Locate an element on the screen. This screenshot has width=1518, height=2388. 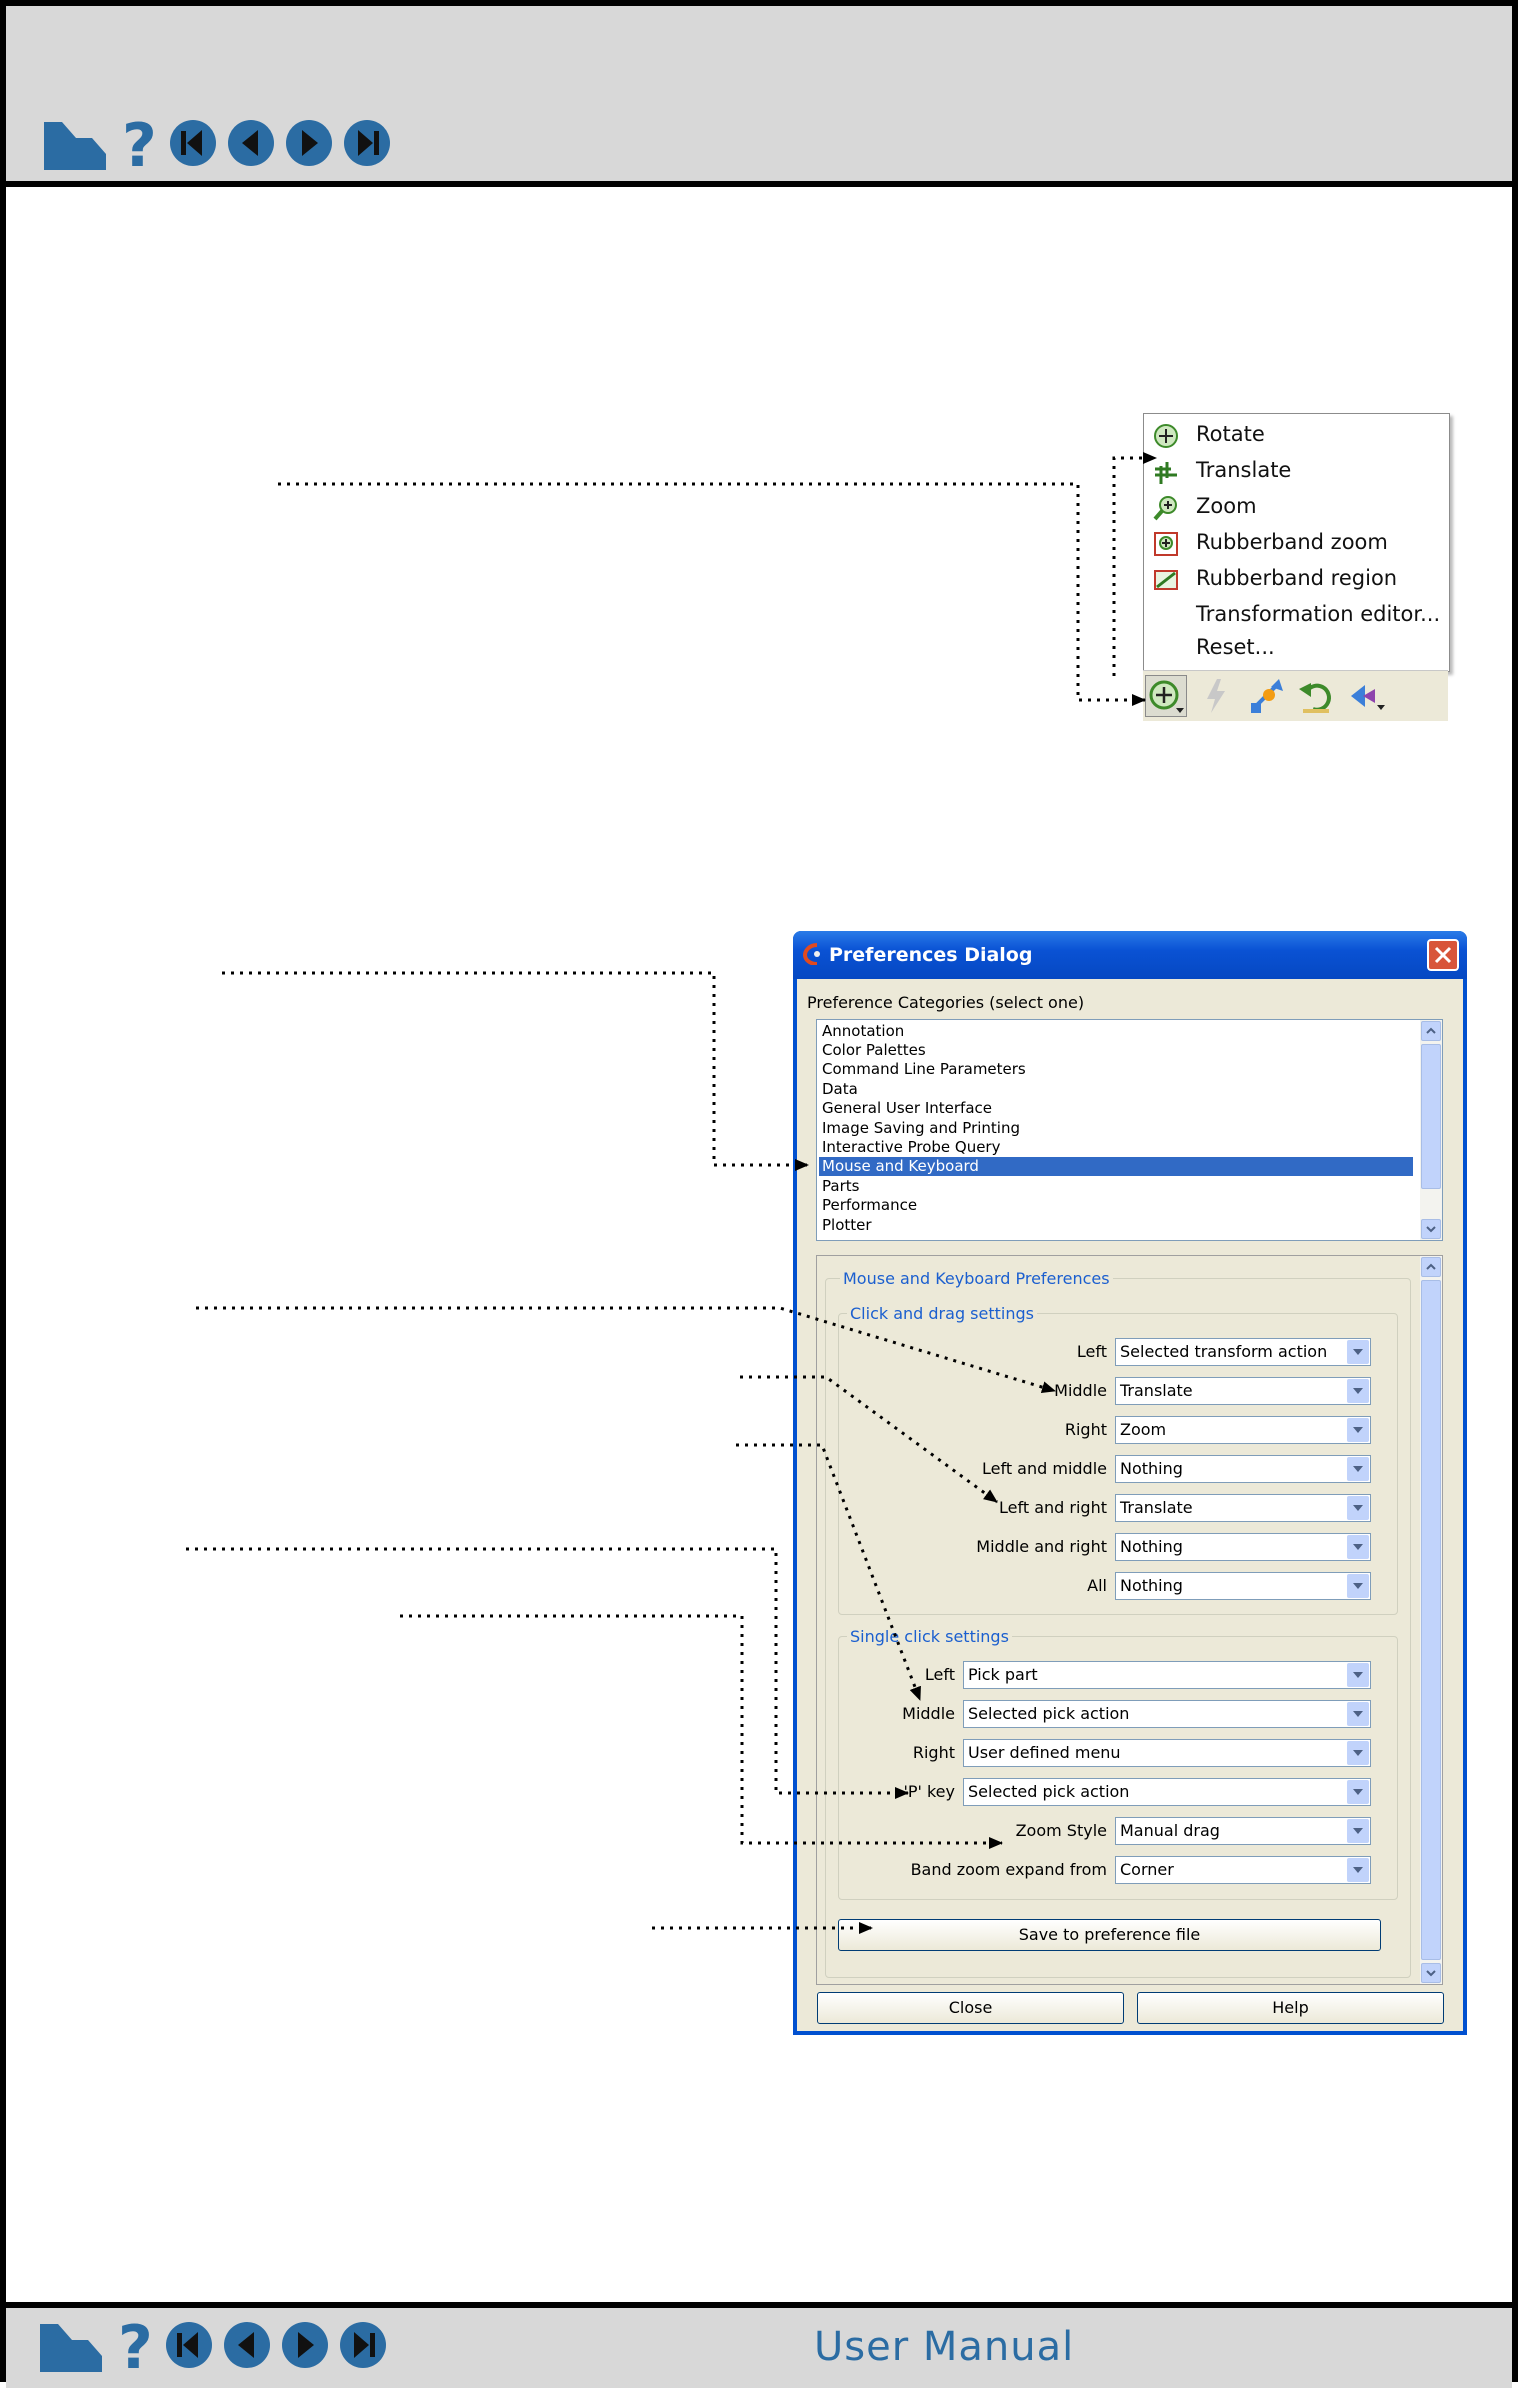
callout-line-zoom-style is located at coordinates (701, 1731).